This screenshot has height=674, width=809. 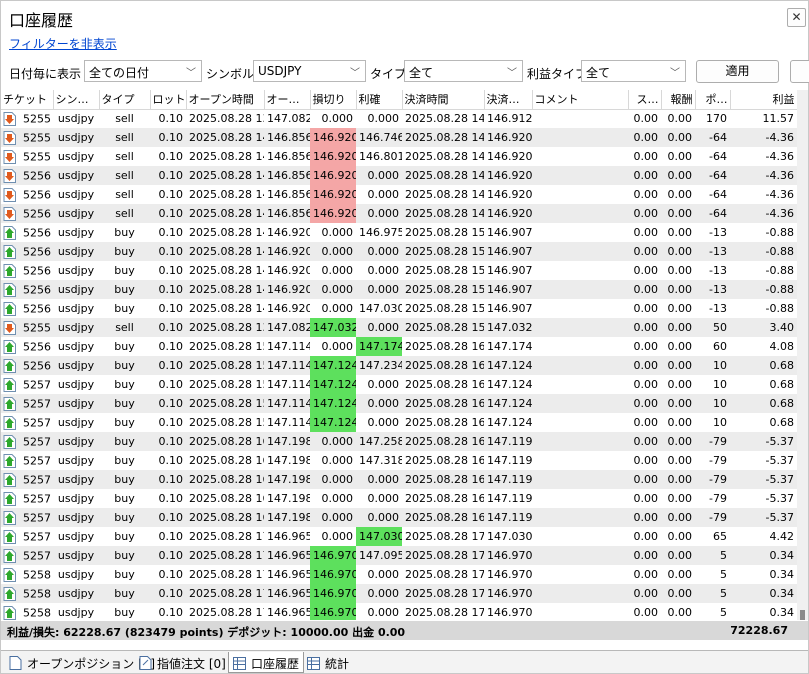 I want to click on tab-2: 口座履歴, so click(x=266, y=662).